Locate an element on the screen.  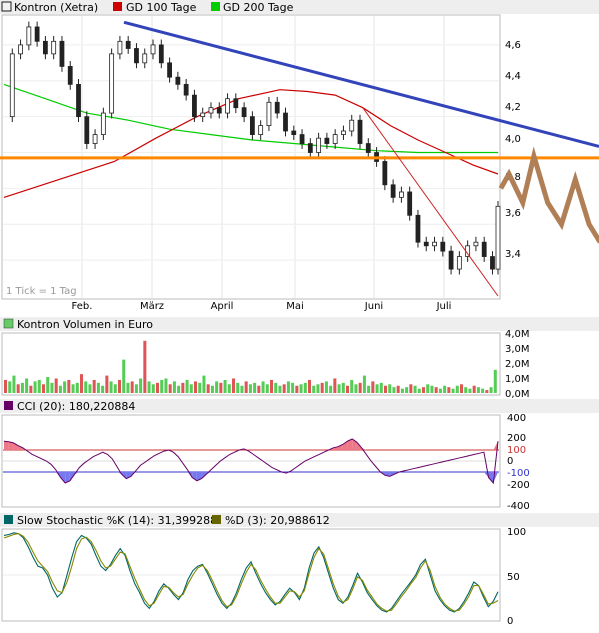
legend-swatch-gd100 is located at coordinates (117, 6).